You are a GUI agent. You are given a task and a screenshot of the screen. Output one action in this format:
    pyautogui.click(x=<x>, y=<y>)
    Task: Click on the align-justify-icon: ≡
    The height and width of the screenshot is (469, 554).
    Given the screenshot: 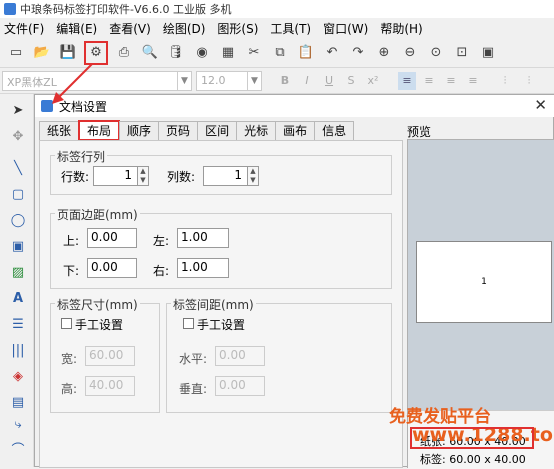 What is the action you would take?
    pyautogui.click(x=473, y=81)
    